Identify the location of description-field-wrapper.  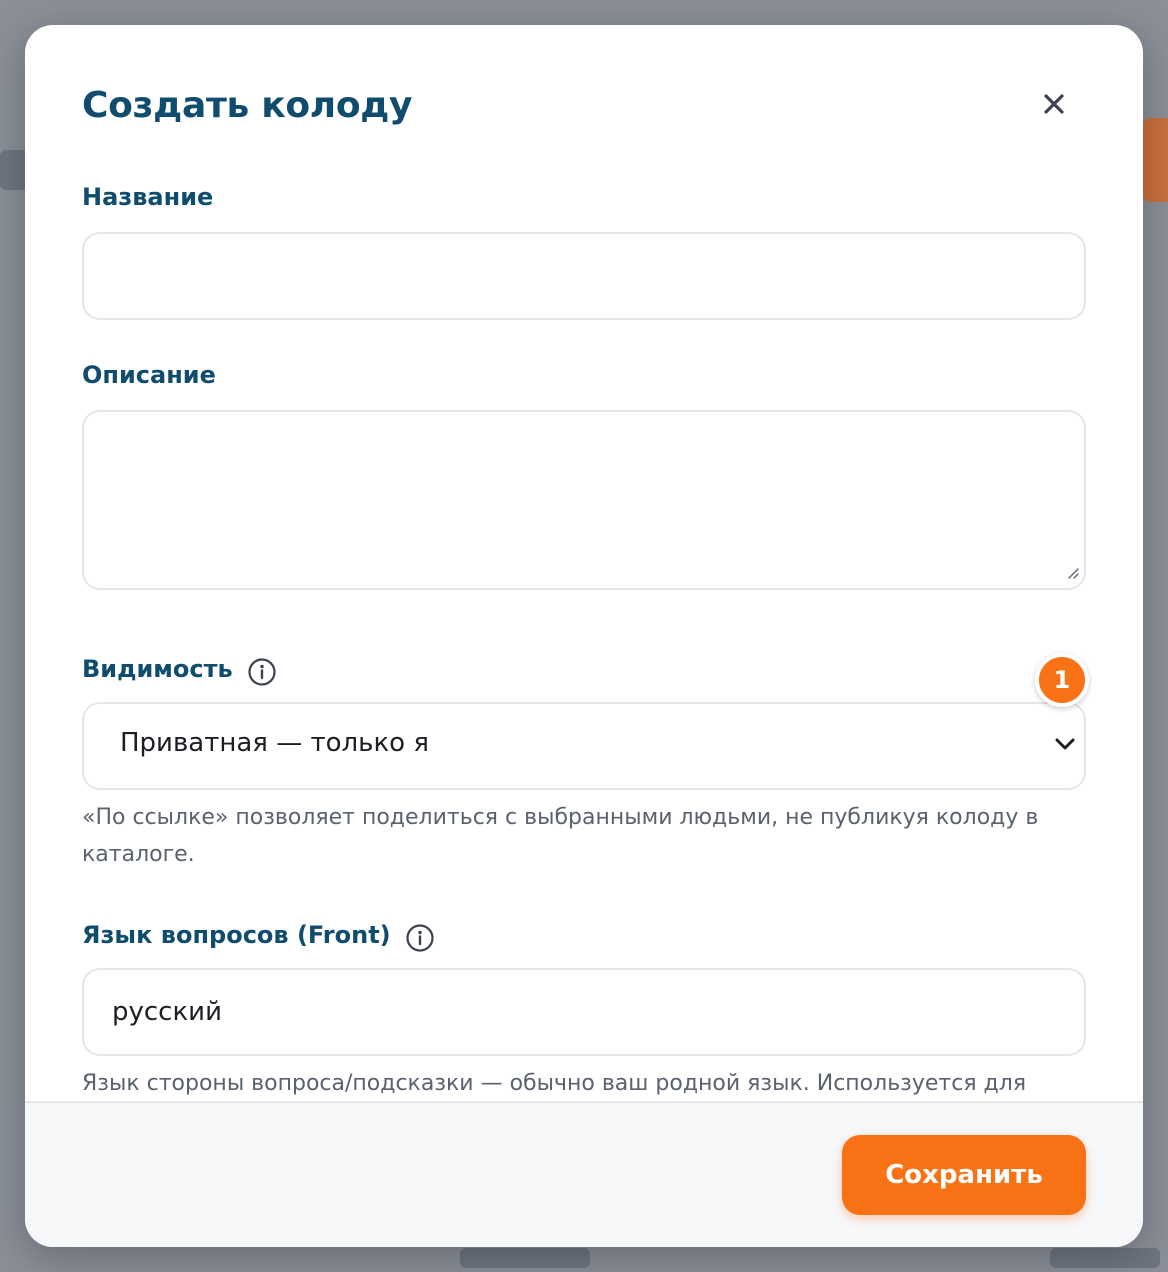
(584, 500).